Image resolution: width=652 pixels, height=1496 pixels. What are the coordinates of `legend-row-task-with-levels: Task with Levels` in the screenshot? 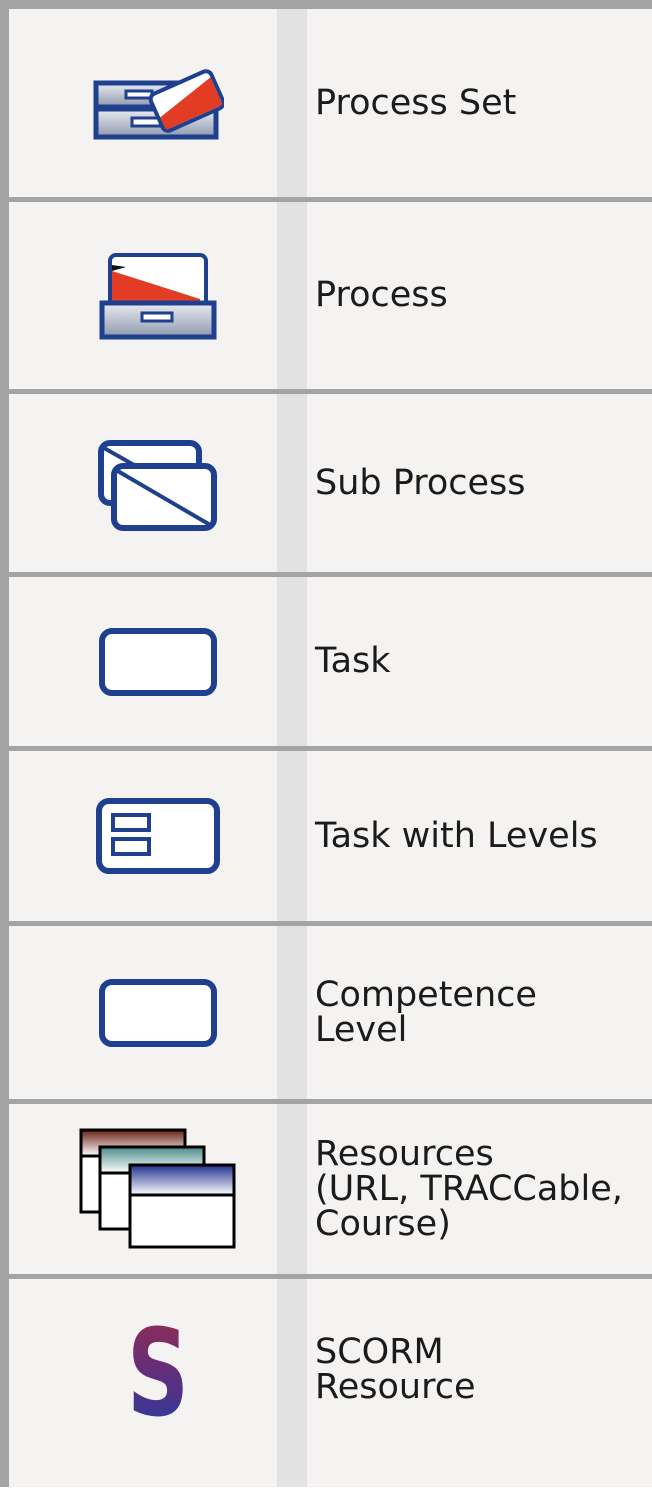 It's located at (330, 838).